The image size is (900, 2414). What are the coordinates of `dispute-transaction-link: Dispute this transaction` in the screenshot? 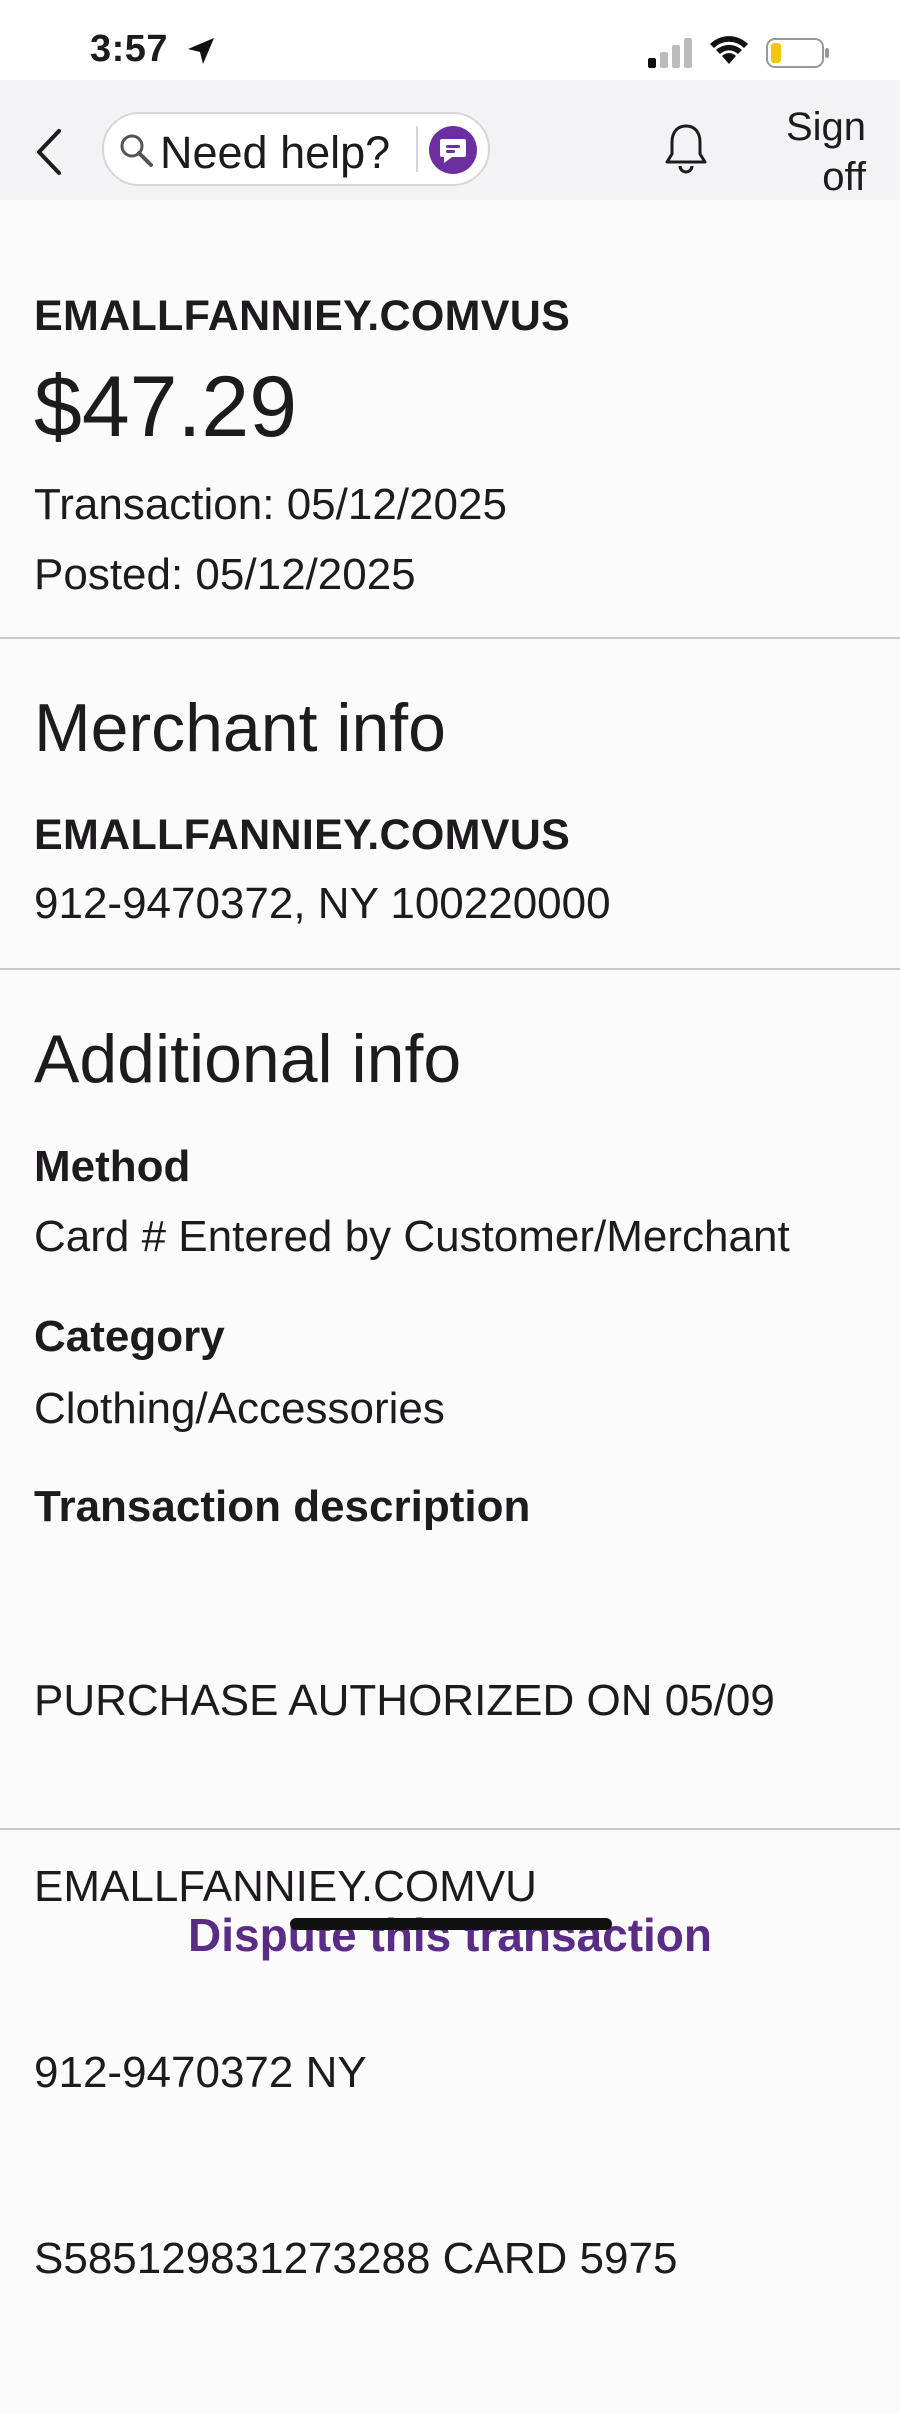 It's located at (450, 1935).